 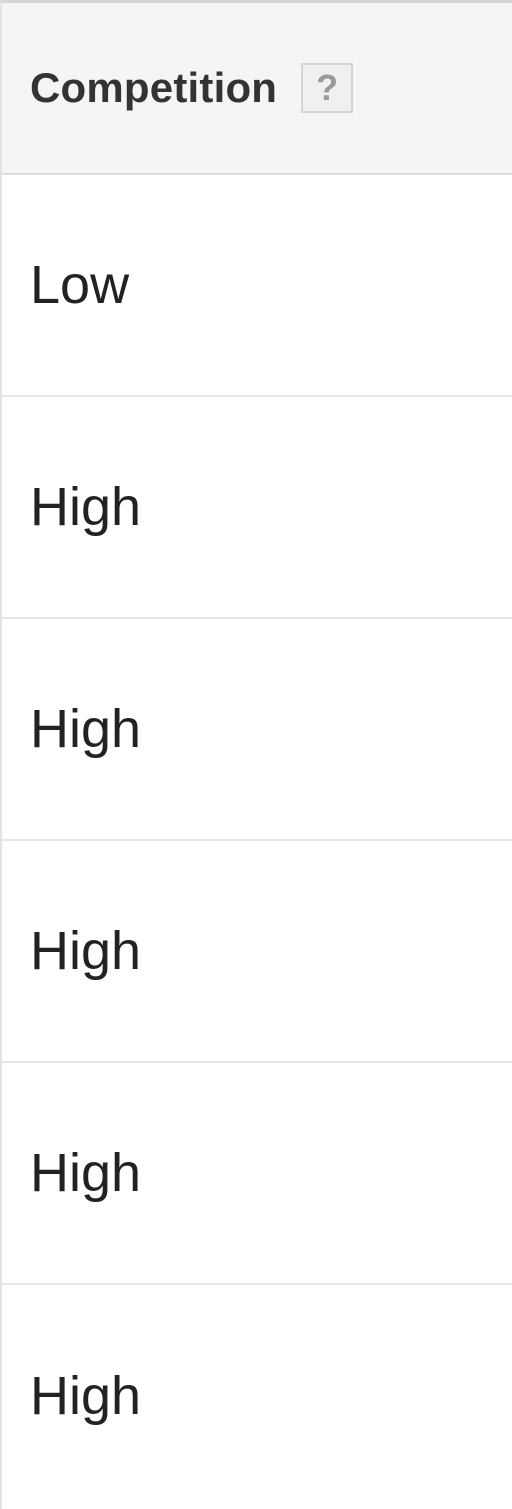 What do you see at coordinates (327, 88) in the screenshot?
I see `help-question-icon: ?` at bounding box center [327, 88].